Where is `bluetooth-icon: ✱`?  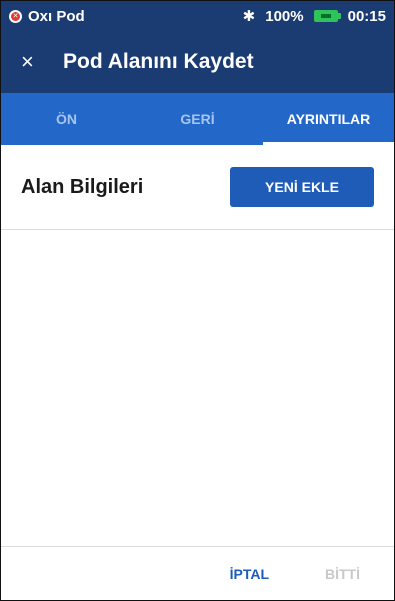
bluetooth-icon: ✱ is located at coordinates (249, 16).